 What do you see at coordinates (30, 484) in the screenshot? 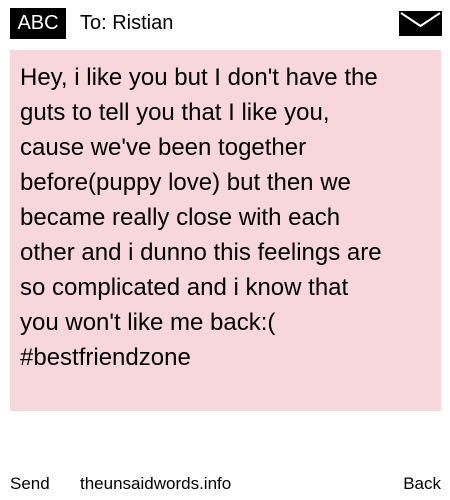
I see `send-button: Send` at bounding box center [30, 484].